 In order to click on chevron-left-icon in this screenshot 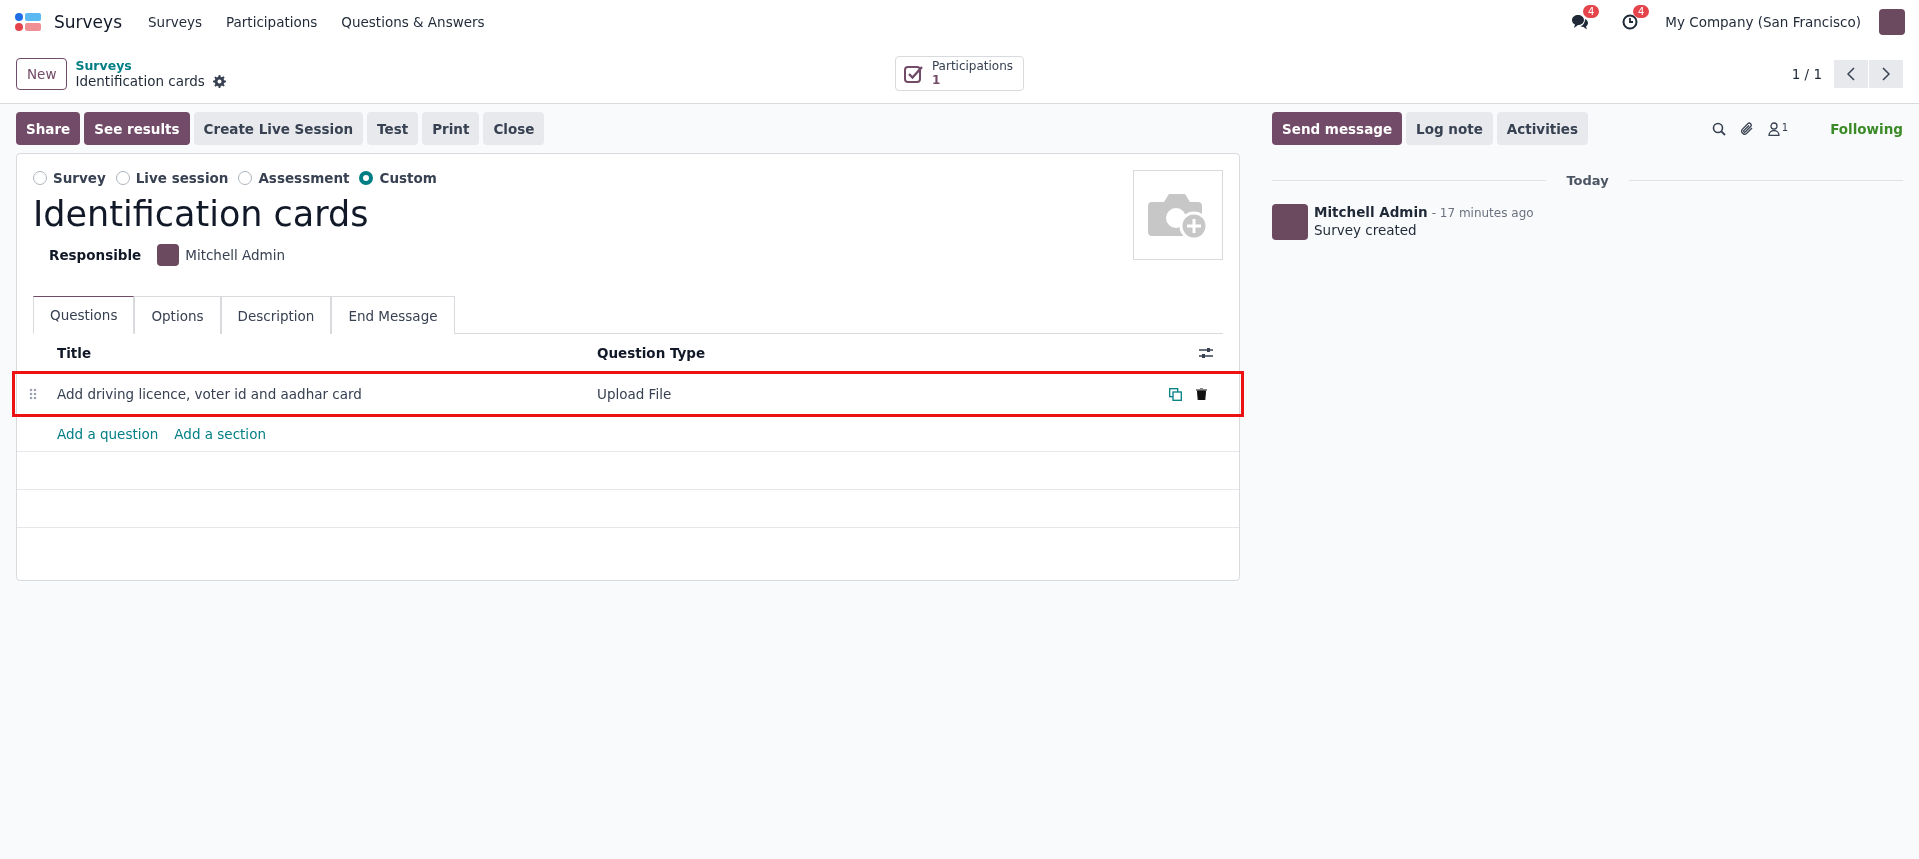, I will do `click(1851, 73)`.